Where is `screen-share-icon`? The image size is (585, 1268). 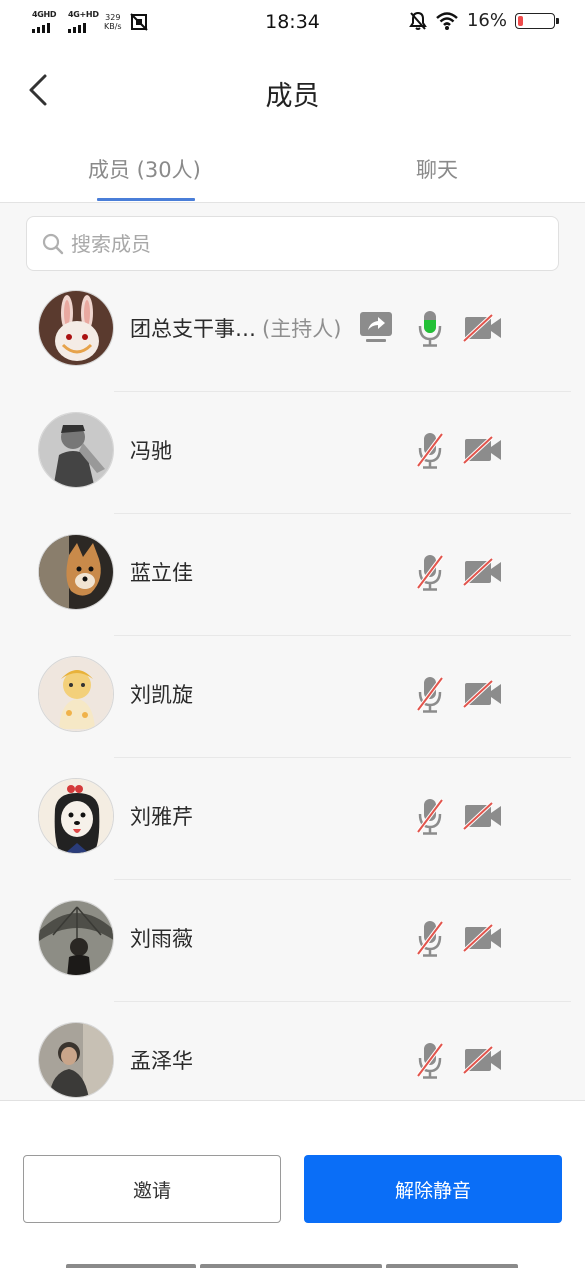 screen-share-icon is located at coordinates (376, 327).